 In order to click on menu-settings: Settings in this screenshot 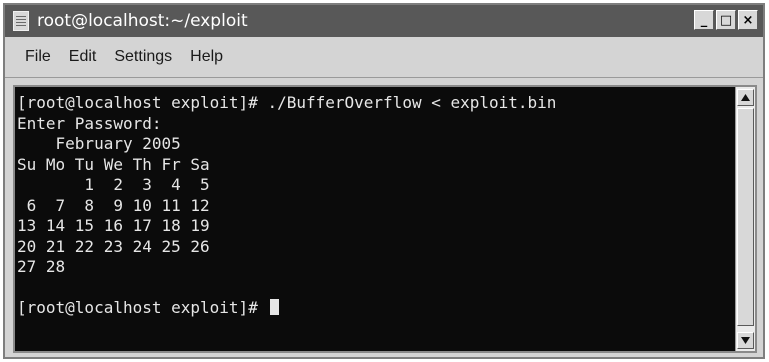, I will do `click(143, 57)`.